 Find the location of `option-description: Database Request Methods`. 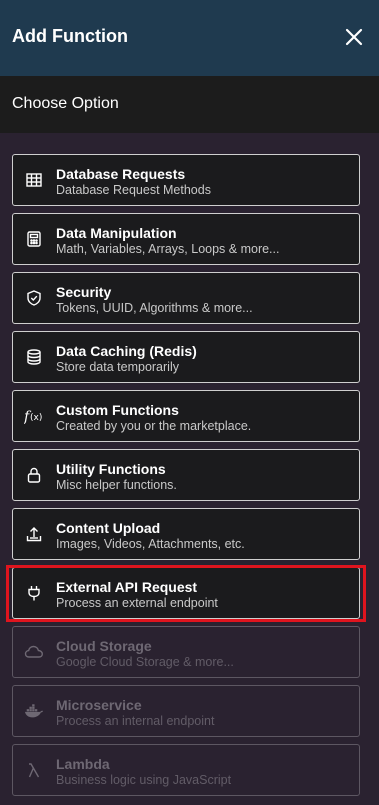

option-description: Database Request Methods is located at coordinates (133, 190).